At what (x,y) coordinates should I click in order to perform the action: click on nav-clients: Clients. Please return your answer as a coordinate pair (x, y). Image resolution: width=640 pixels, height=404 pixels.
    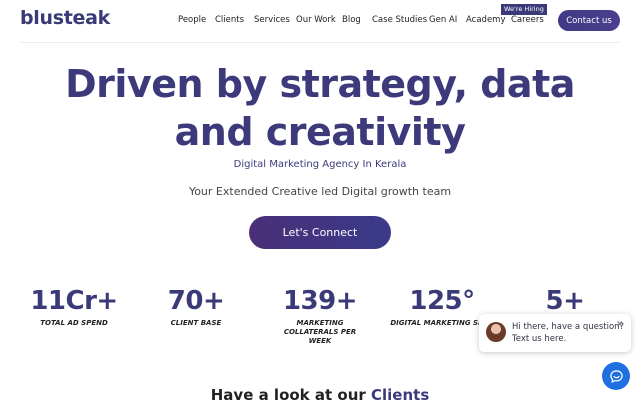
    Looking at the image, I should click on (229, 20).